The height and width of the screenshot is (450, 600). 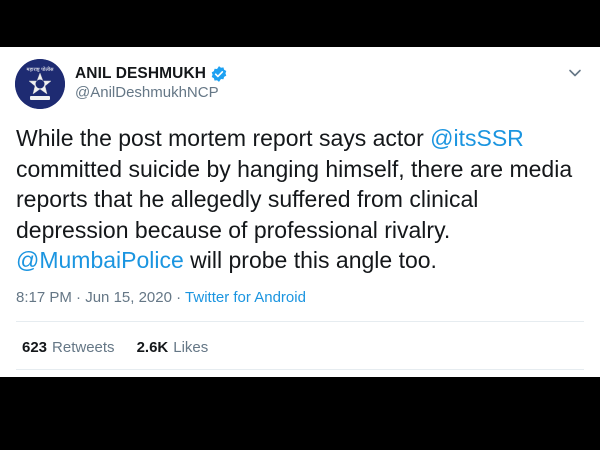 I want to click on tweet-date: Jun 15, 2020, so click(x=128, y=297).